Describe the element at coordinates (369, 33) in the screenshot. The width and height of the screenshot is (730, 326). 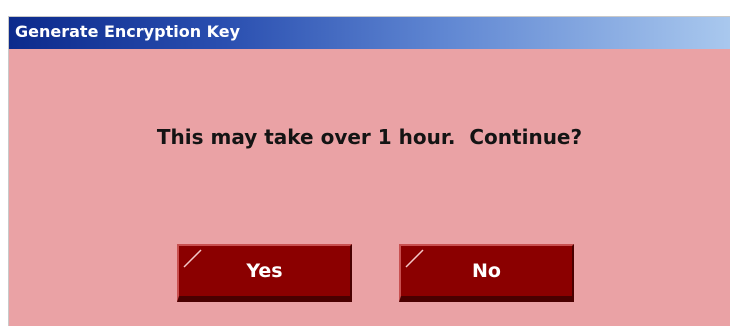
I see `title-bar: Generate Encryption Key` at that location.